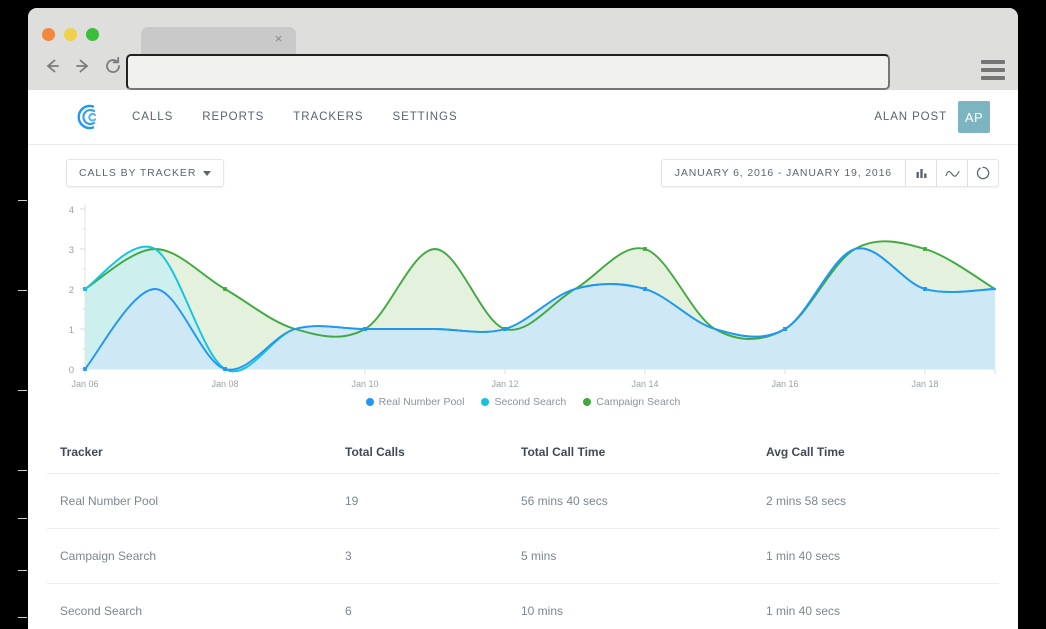  I want to click on table-row: Campaign Search 3 5 mins 1 min 40 secs, so click(523, 556).